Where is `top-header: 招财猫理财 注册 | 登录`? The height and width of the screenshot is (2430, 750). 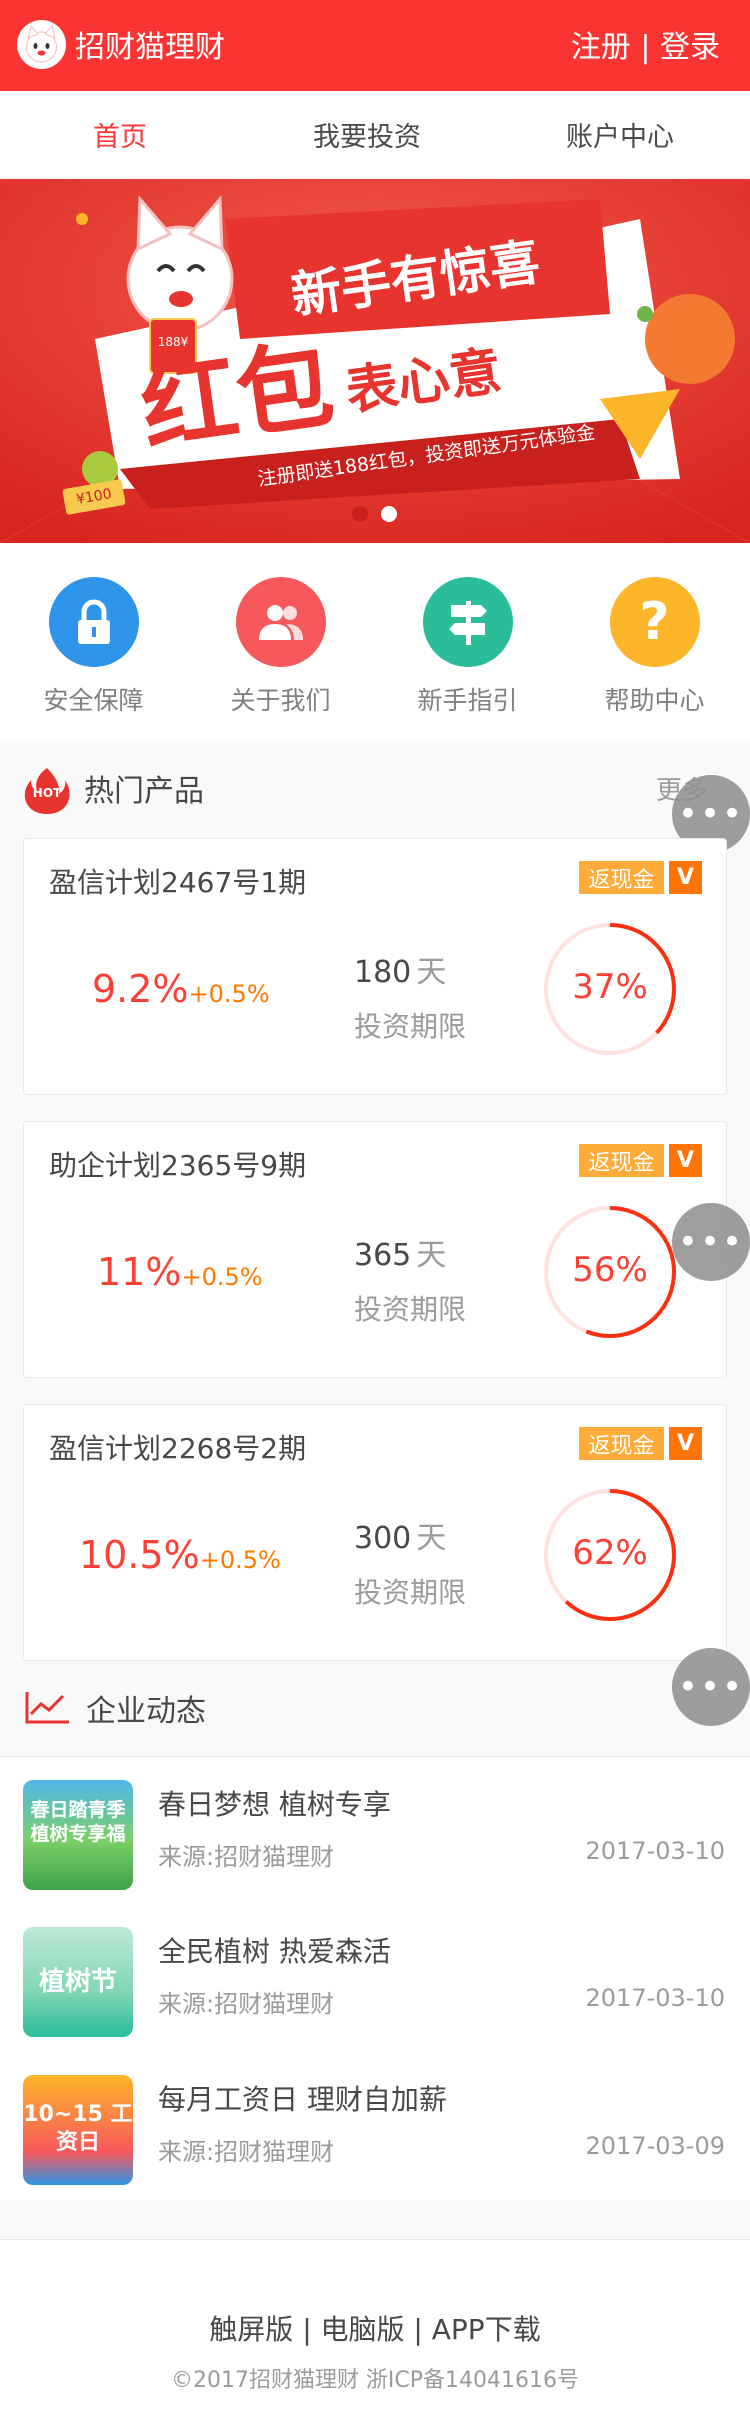
top-header: 招财猫理财 注册 | 登录 is located at coordinates (375, 45).